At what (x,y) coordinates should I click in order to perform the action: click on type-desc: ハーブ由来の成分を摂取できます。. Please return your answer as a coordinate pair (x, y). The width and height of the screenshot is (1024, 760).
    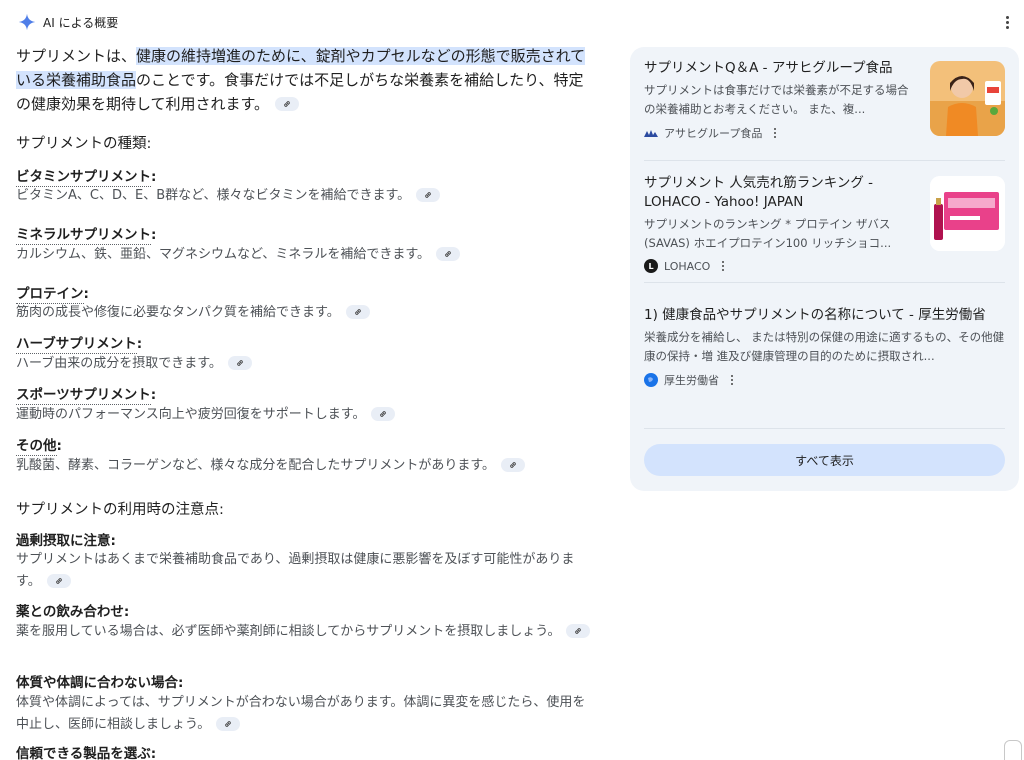
    Looking at the image, I should click on (304, 364).